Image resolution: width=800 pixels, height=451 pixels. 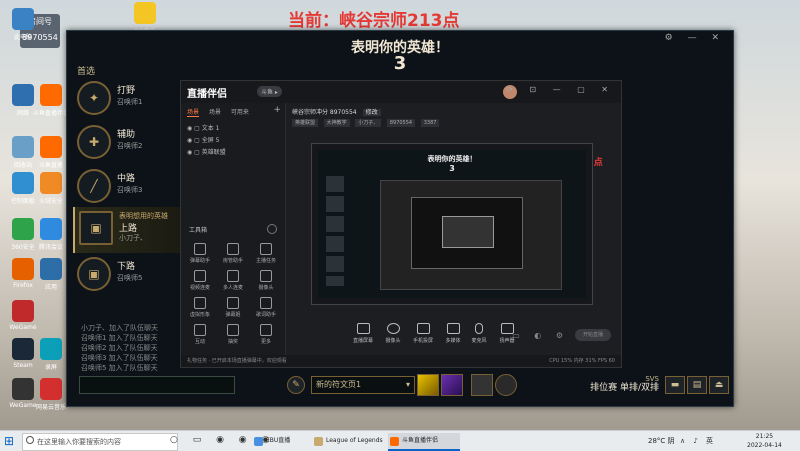 I want to click on windows-start-icon: ⊞, so click(x=11, y=441).